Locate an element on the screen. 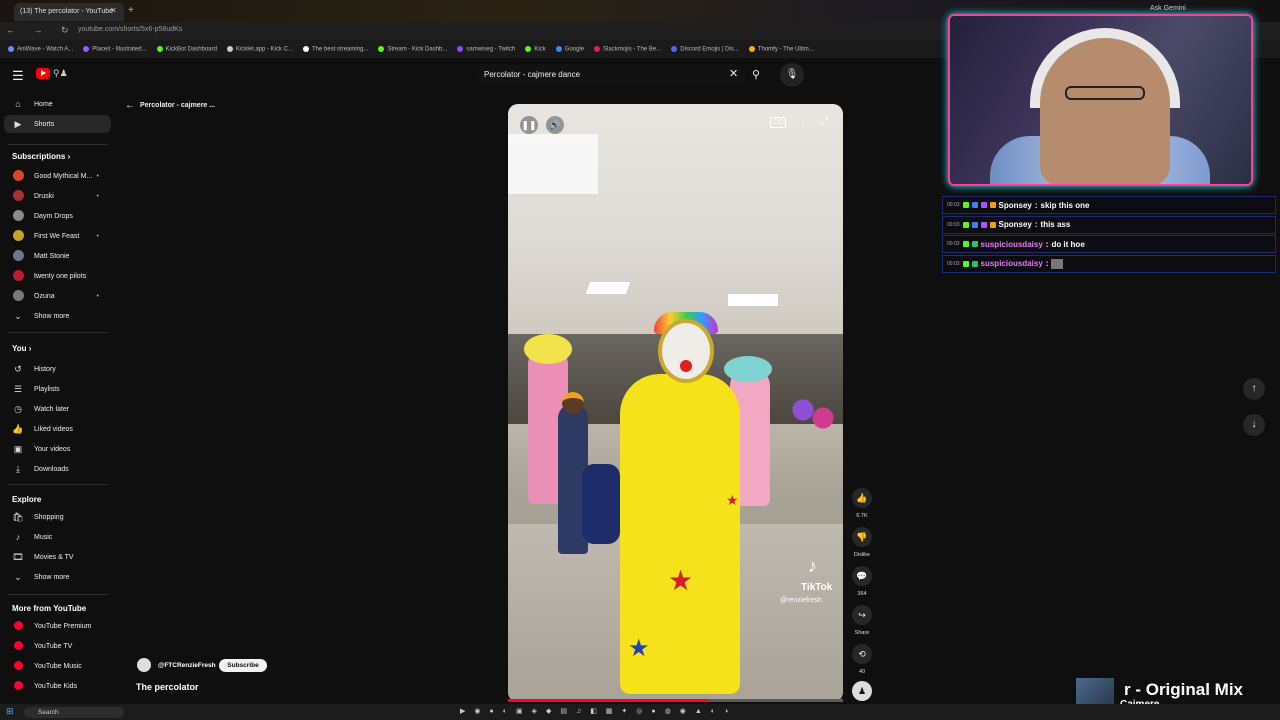 The image size is (1280, 720). sidebar-item-label: Ozuna is located at coordinates (44, 296).